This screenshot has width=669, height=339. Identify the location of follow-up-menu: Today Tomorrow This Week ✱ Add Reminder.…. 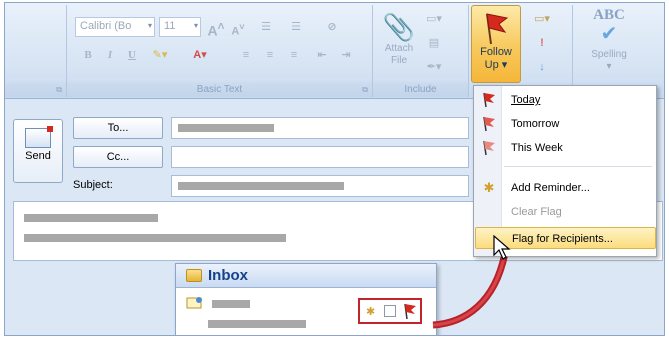
(565, 171).